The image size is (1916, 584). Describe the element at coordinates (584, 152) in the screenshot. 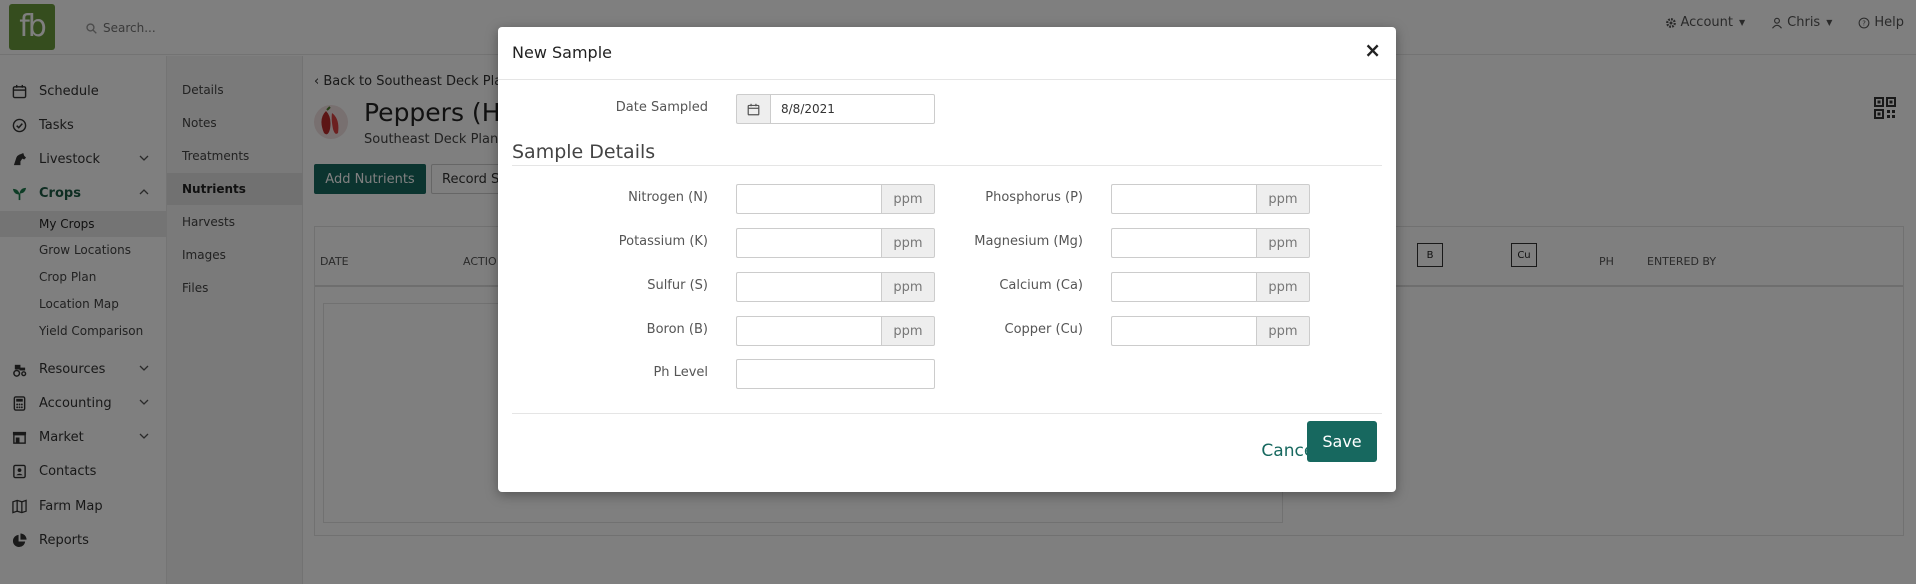

I see `section-title: Sample Details` at that location.